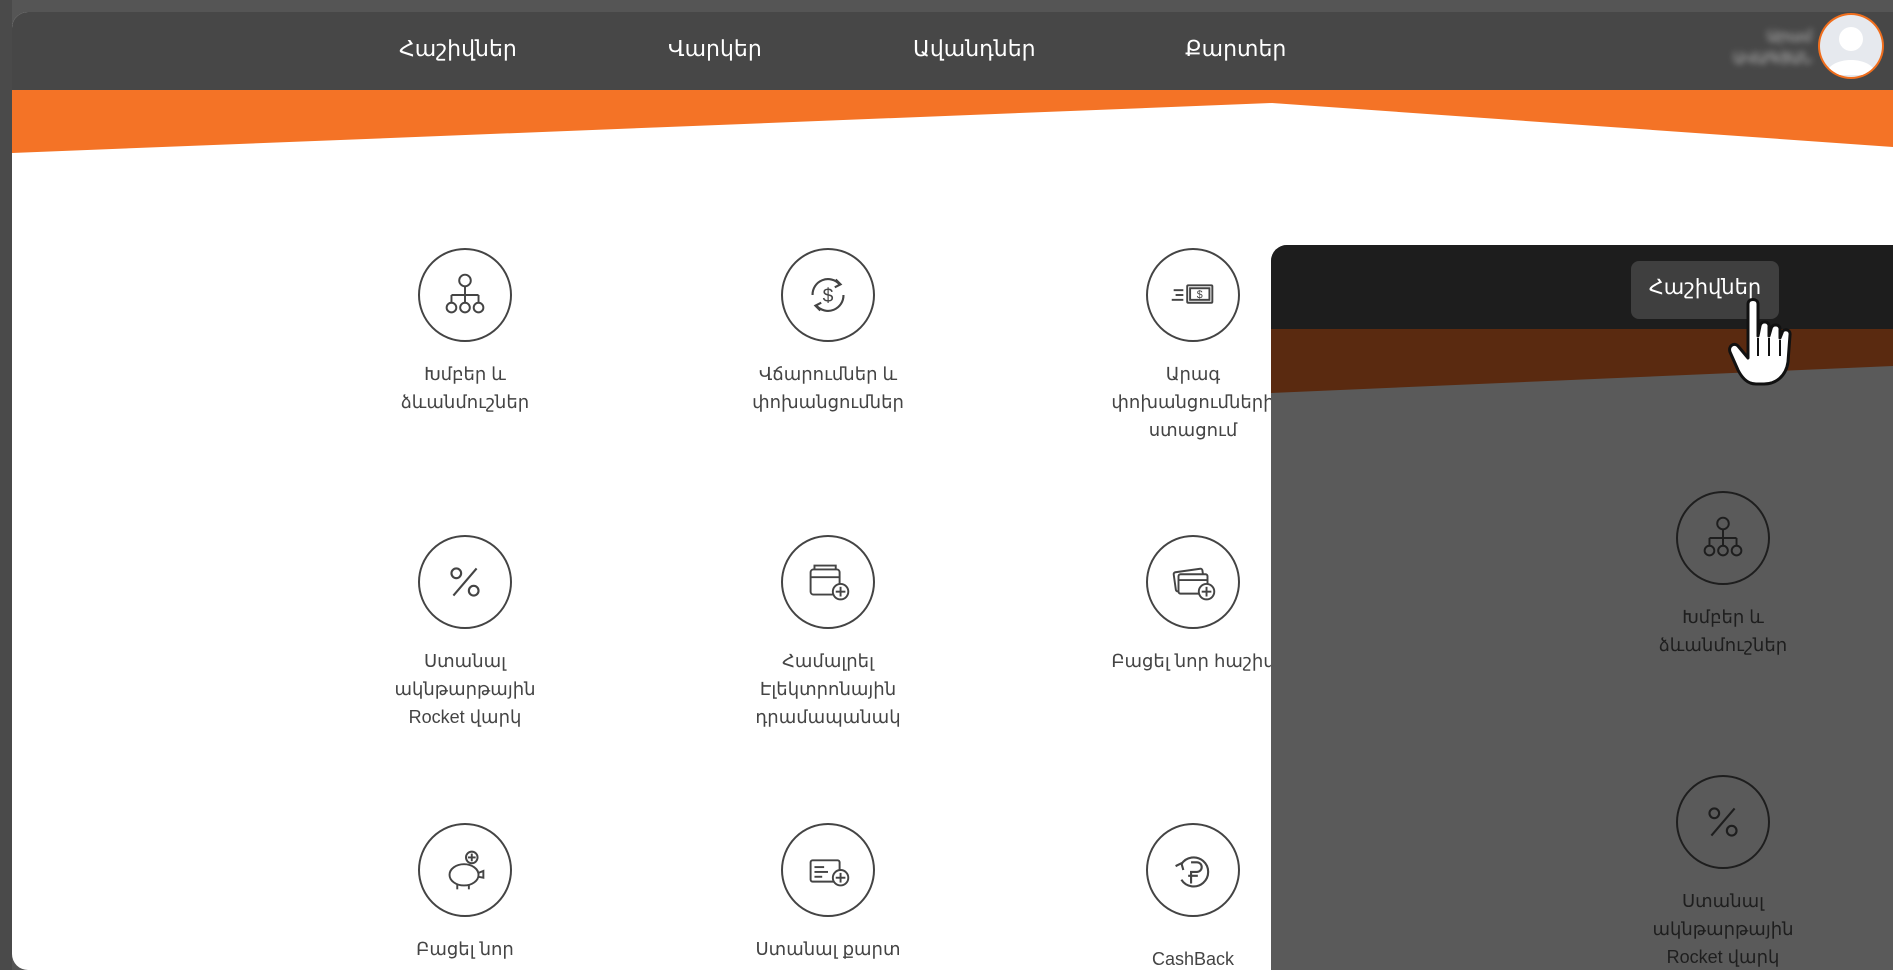 This screenshot has height=970, width=1893. I want to click on nav-loans: Վարկեր, so click(715, 49).